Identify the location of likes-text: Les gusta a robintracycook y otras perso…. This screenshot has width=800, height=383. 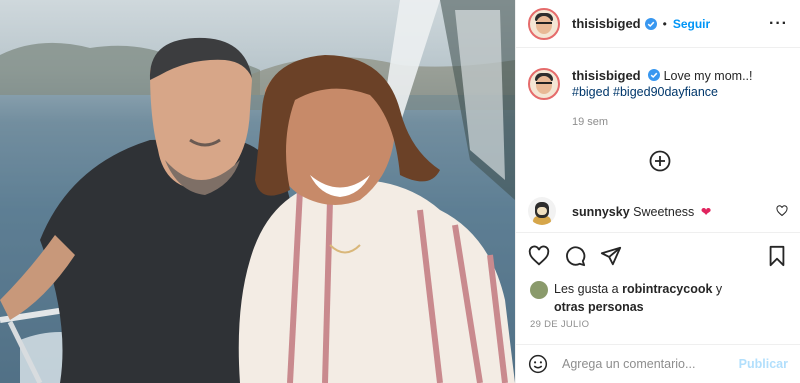
(638, 298).